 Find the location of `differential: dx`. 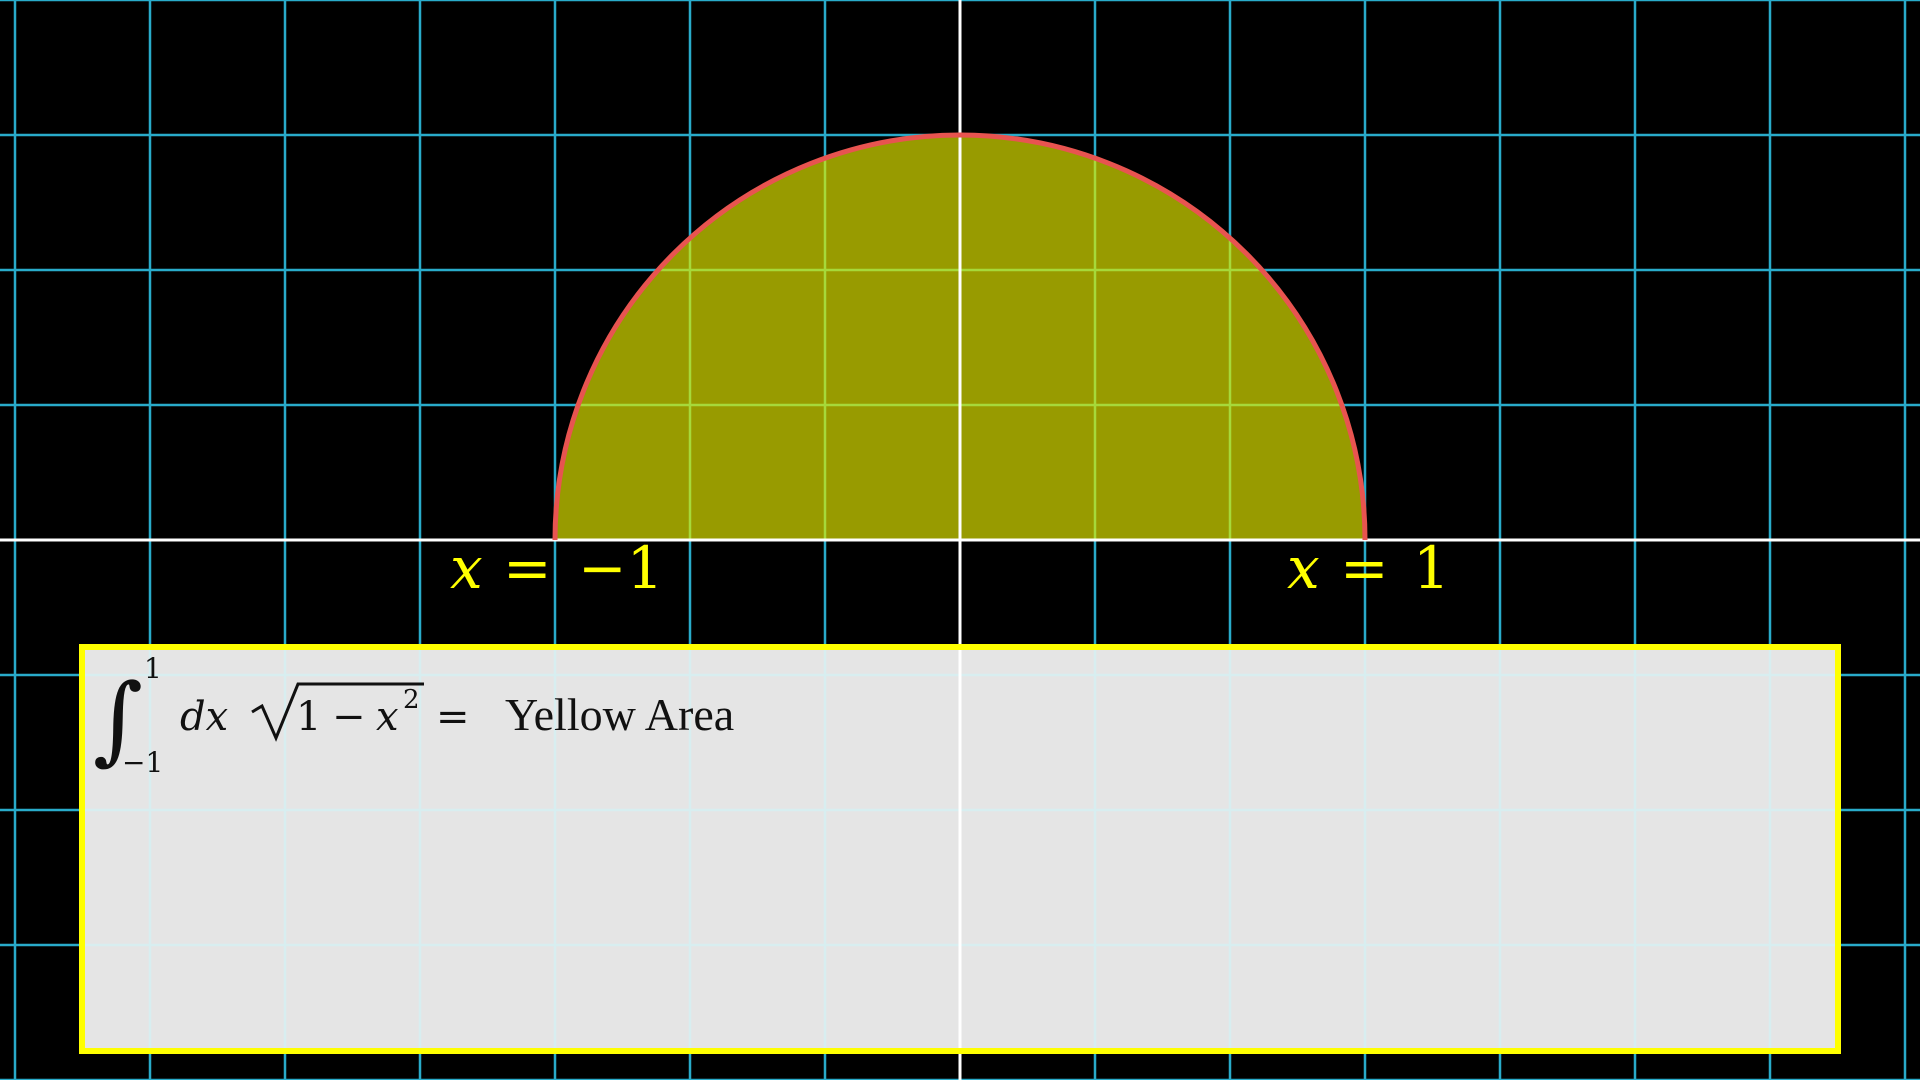

differential: dx is located at coordinates (204, 717).